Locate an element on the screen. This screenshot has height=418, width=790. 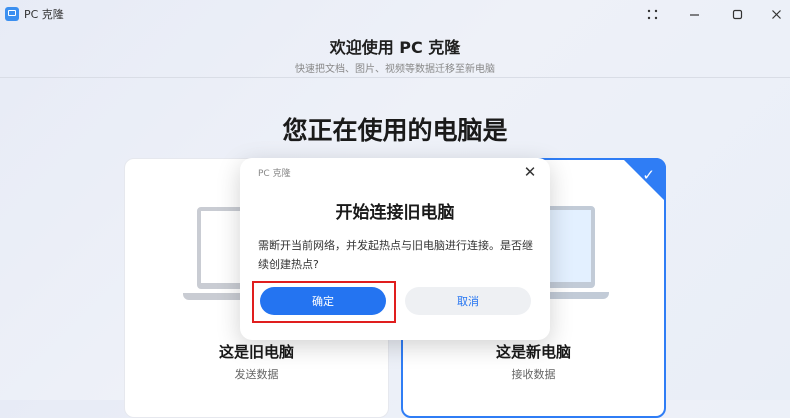
dialog-title: 开始连接旧电脑 is located at coordinates (395, 213).